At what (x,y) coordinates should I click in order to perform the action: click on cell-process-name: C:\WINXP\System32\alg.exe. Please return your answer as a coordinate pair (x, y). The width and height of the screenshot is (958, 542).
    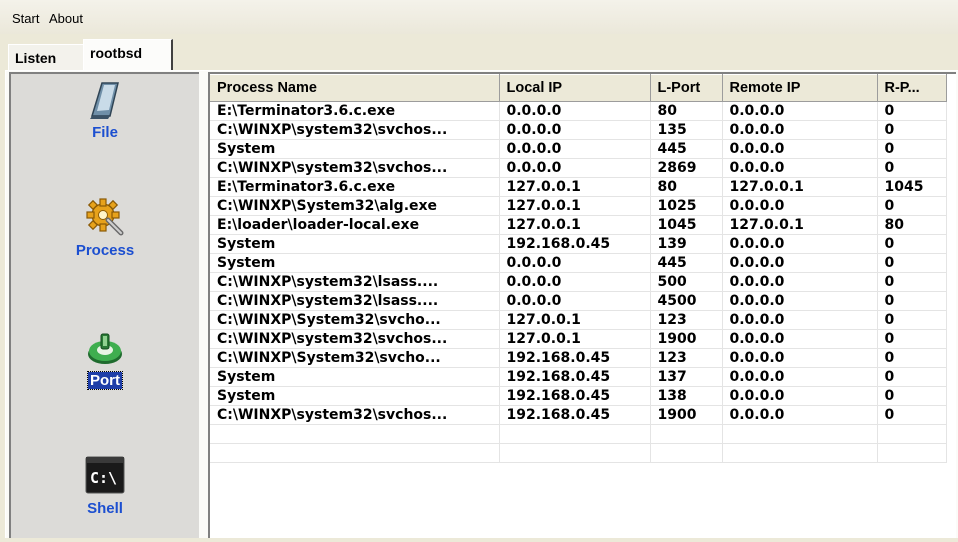
    Looking at the image, I should click on (355, 206).